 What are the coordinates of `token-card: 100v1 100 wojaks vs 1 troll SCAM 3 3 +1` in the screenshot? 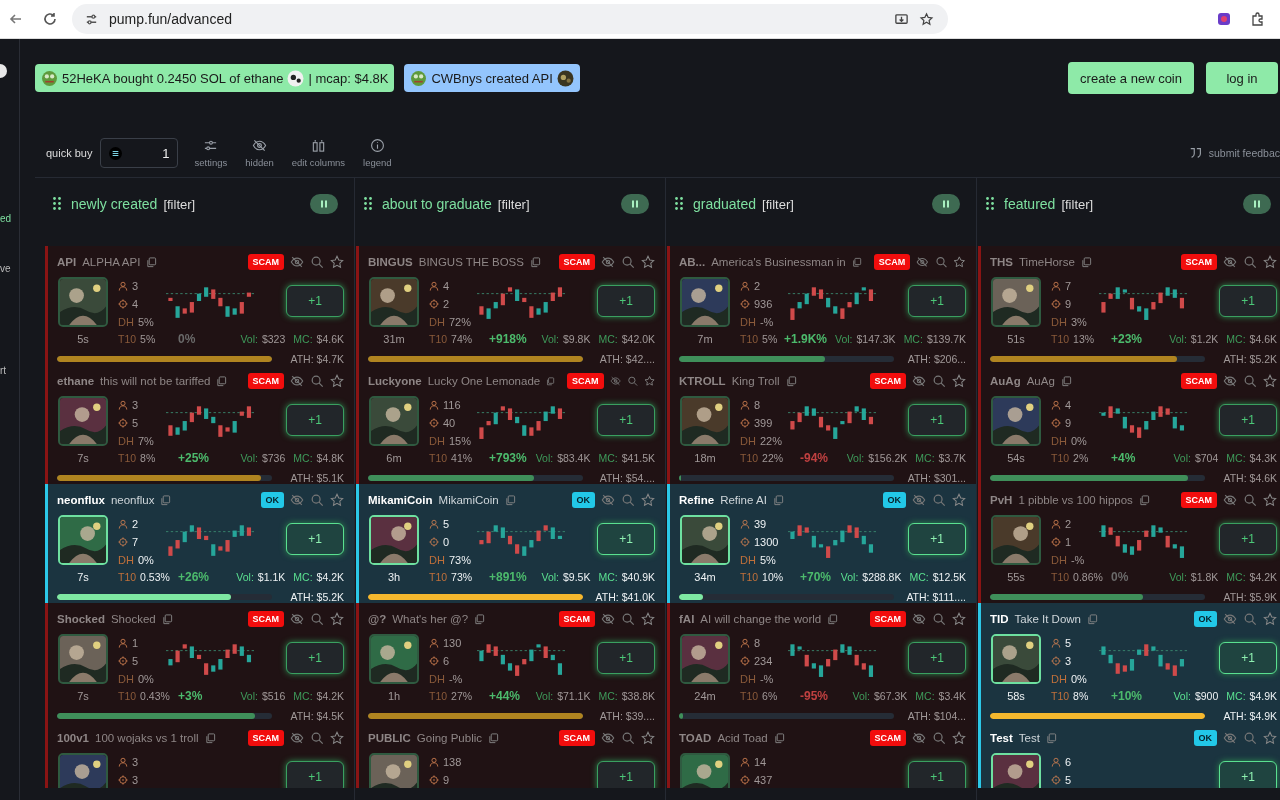 It's located at (199, 755).